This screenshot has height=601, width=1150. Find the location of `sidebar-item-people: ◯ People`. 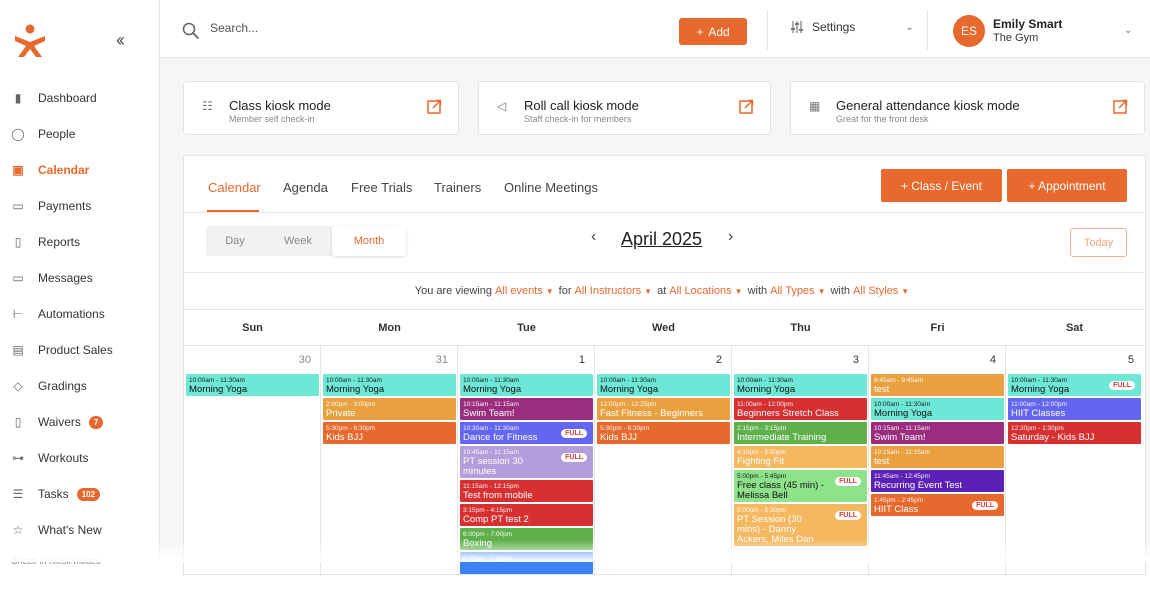

sidebar-item-people: ◯ People is located at coordinates (80, 134).